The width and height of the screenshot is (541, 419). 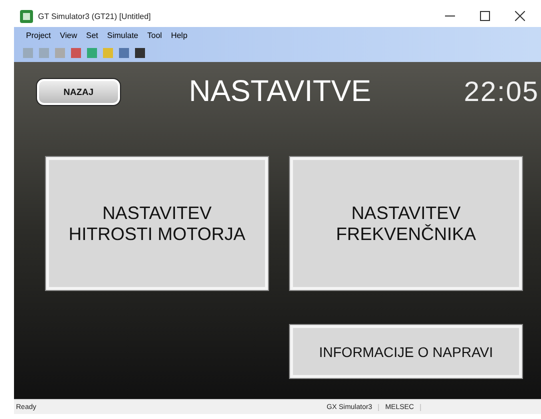 What do you see at coordinates (520, 16) in the screenshot?
I see `close-icon` at bounding box center [520, 16].